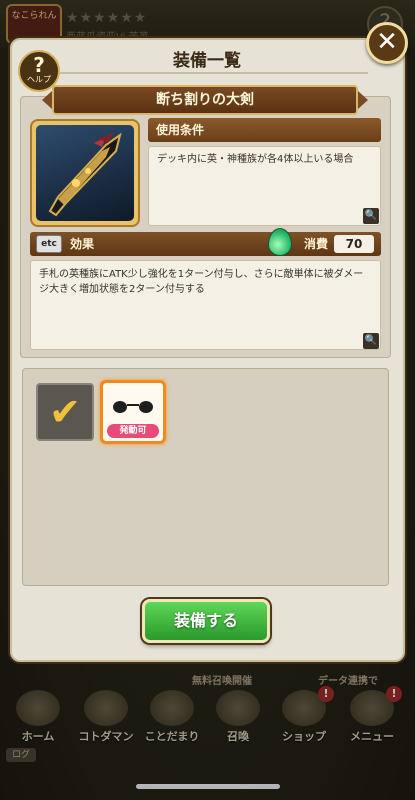  What do you see at coordinates (264, 186) in the screenshot?
I see `condition-text: デッキ内に英・神種族が各4体以上いる場合` at bounding box center [264, 186].